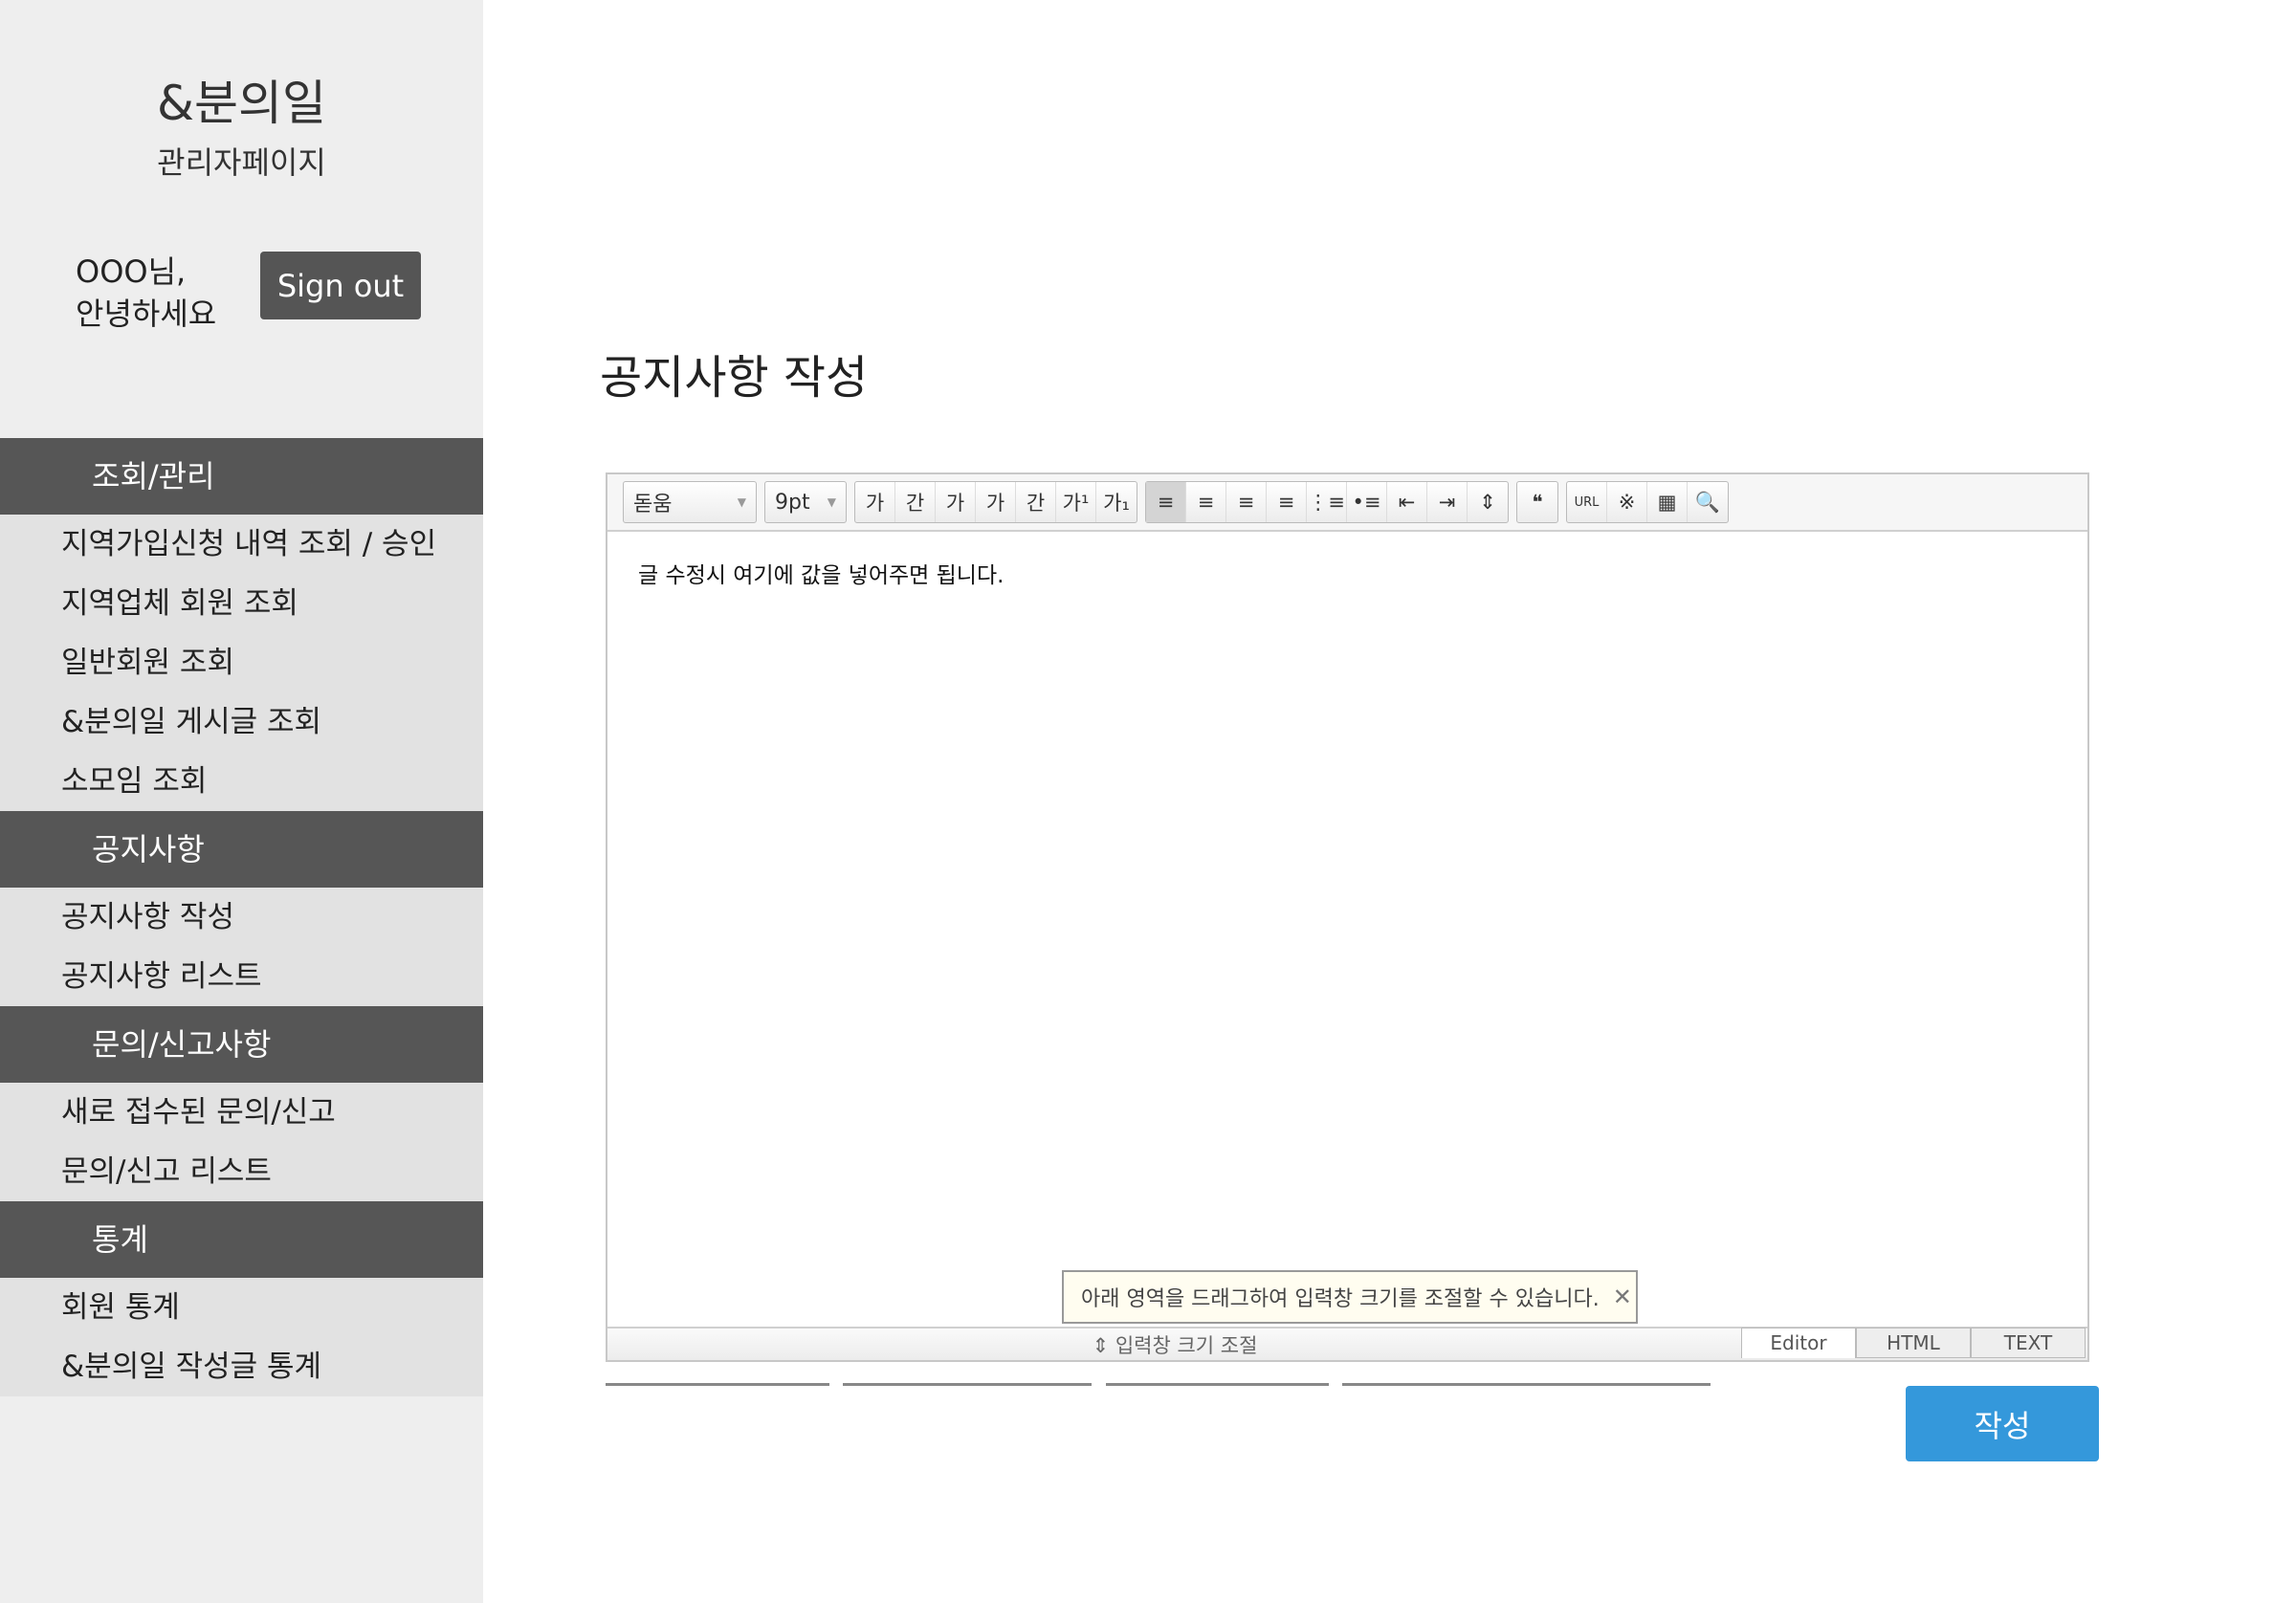 This screenshot has width=2296, height=1603. Describe the element at coordinates (242, 663) in the screenshot. I see `menu-item: 일반회원 조회` at that location.